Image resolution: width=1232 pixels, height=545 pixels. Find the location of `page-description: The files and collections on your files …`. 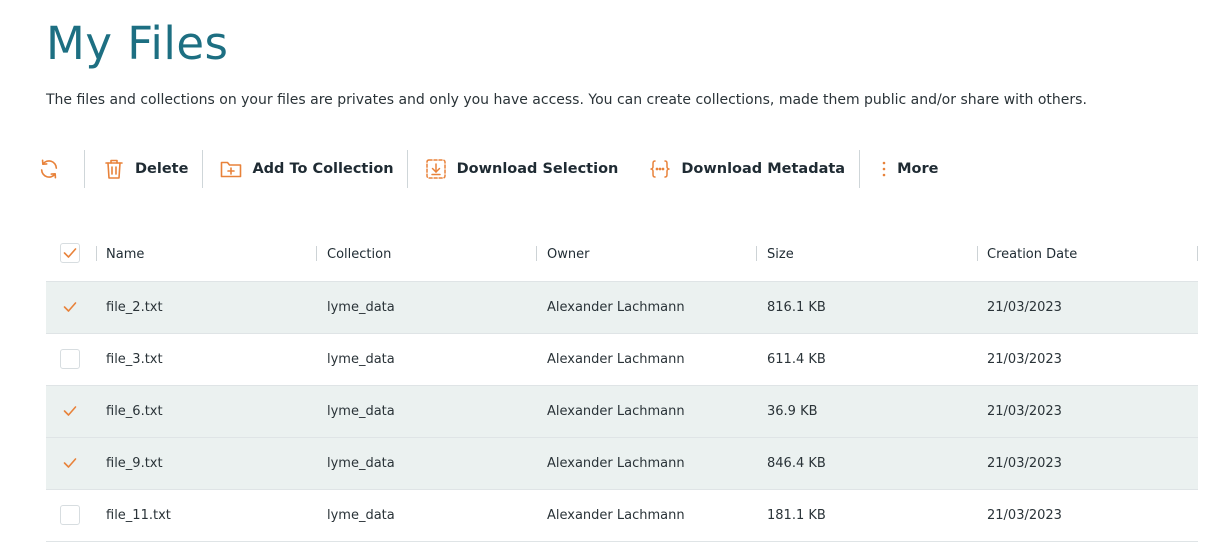

page-description: The files and collections on your files … is located at coordinates (566, 100).